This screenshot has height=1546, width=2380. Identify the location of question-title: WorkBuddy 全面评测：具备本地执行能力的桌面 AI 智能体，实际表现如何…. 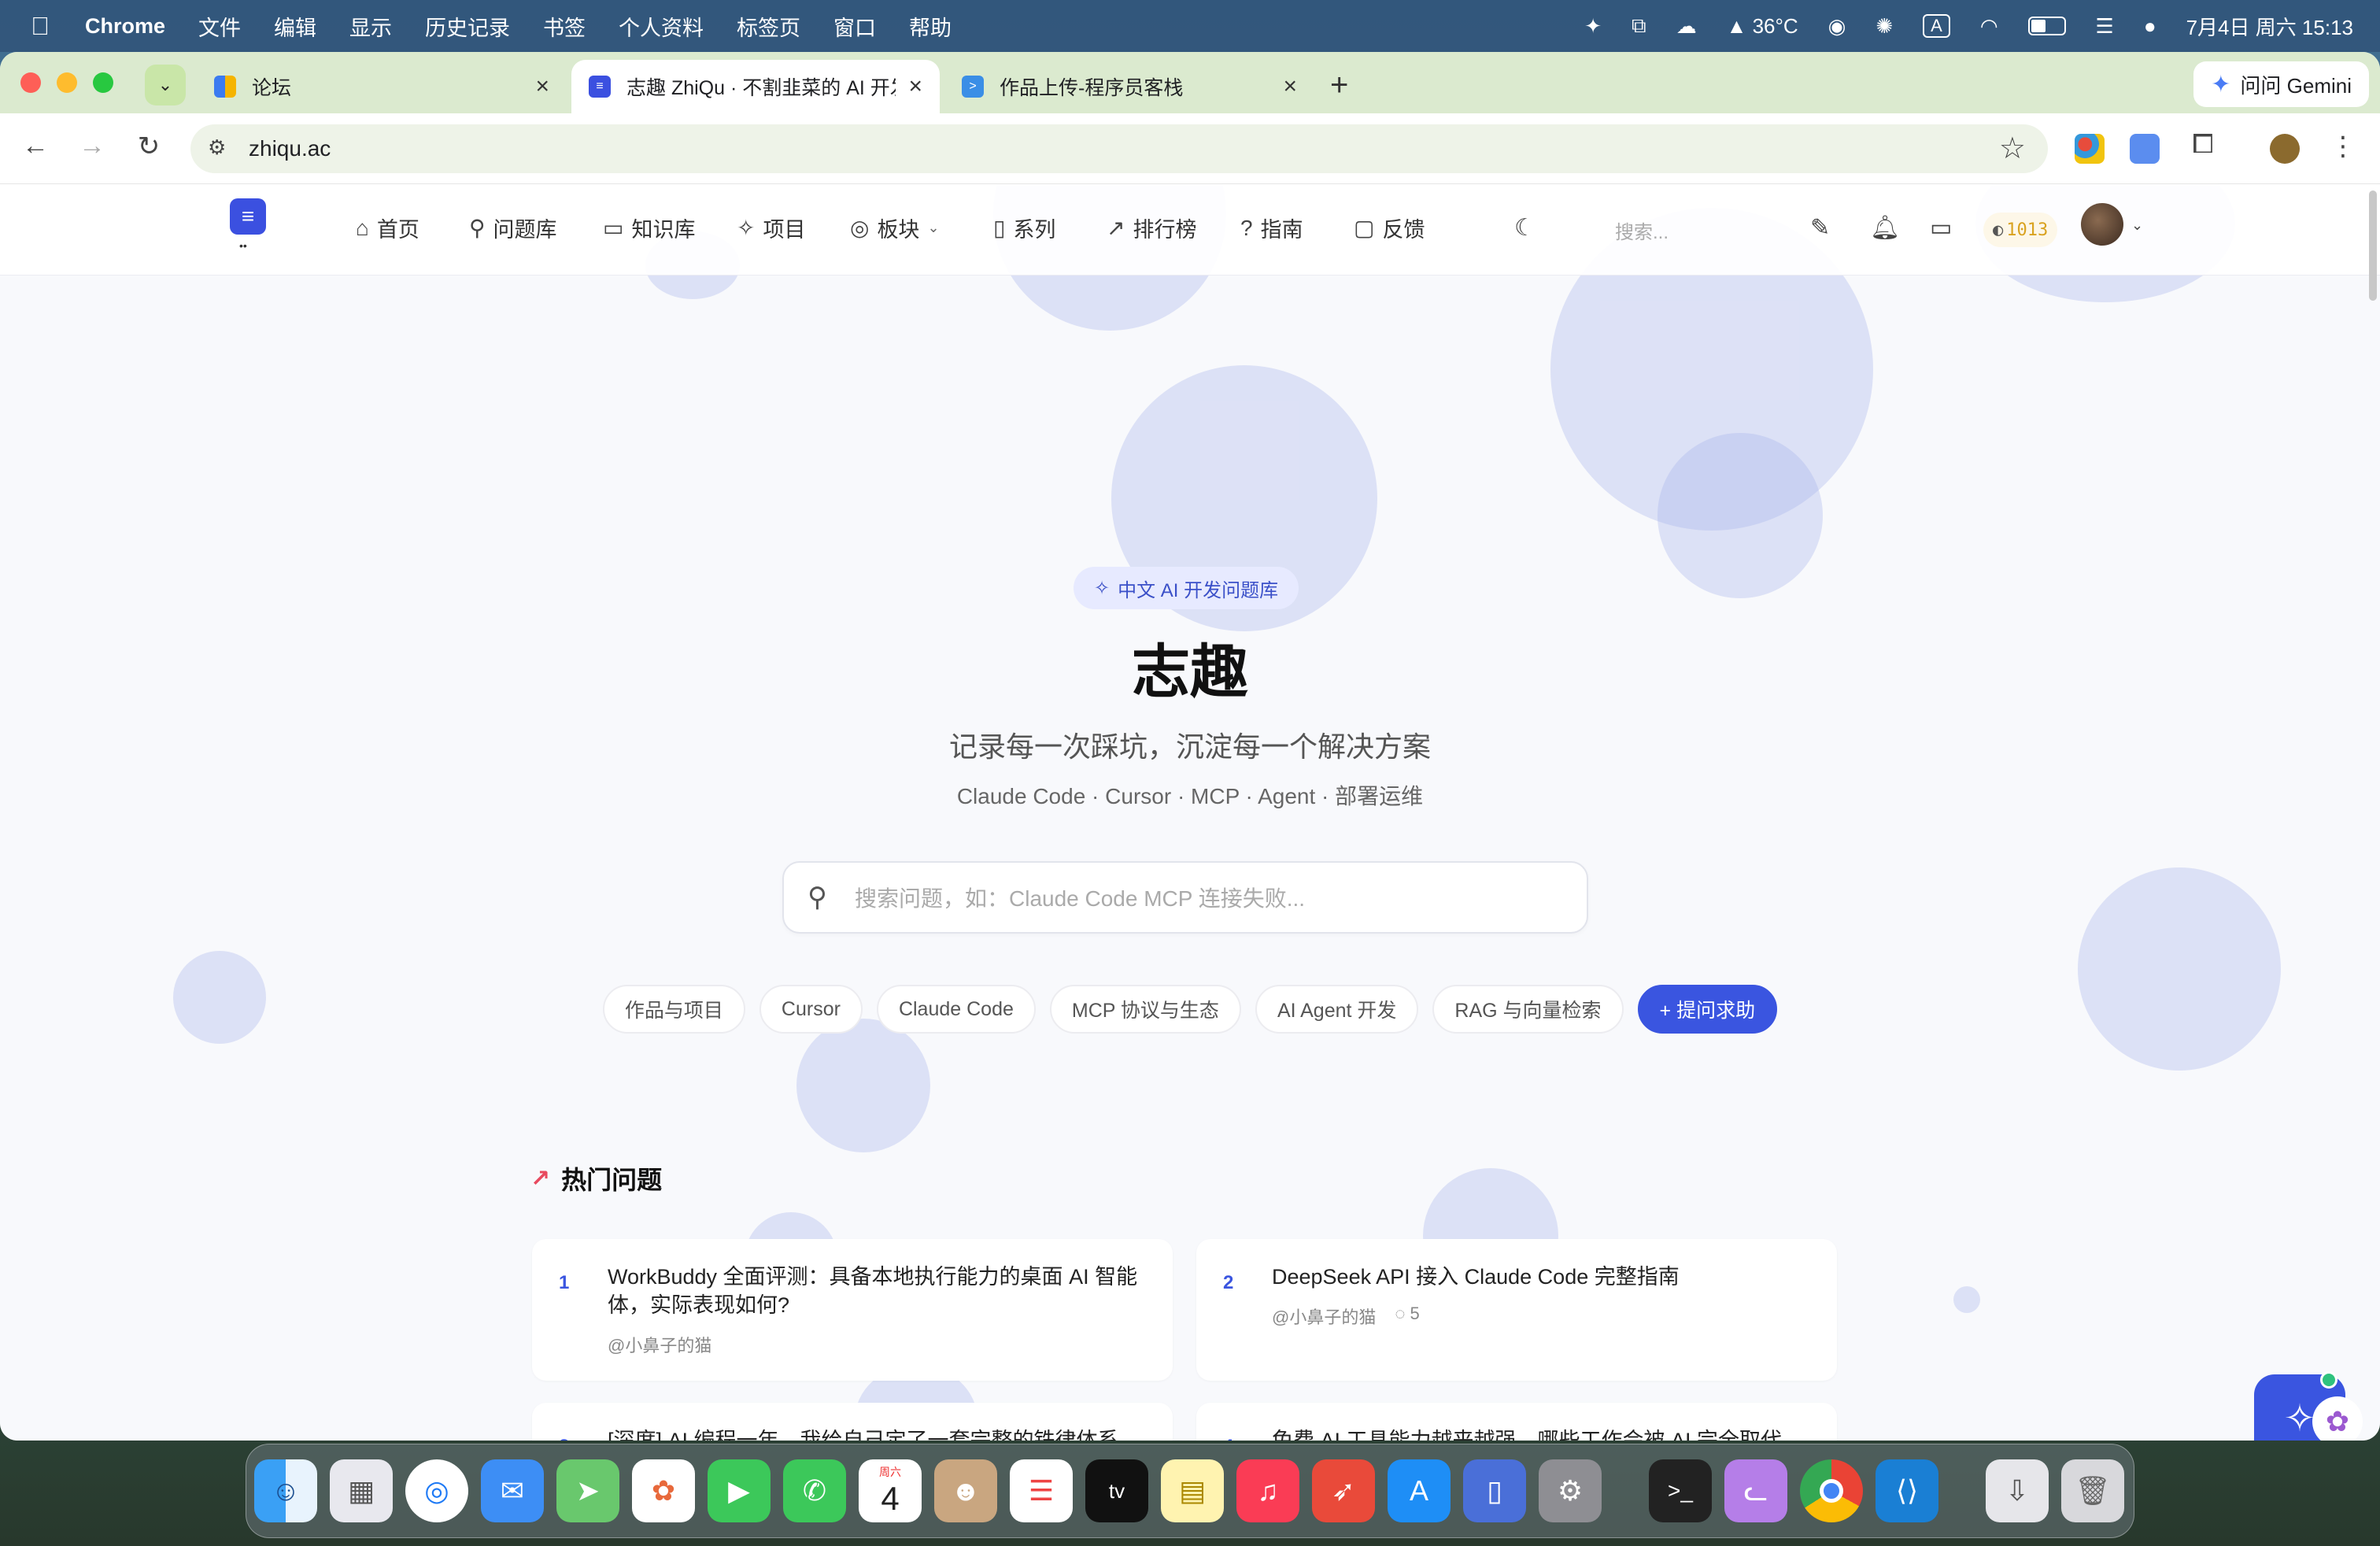
(880, 1291).